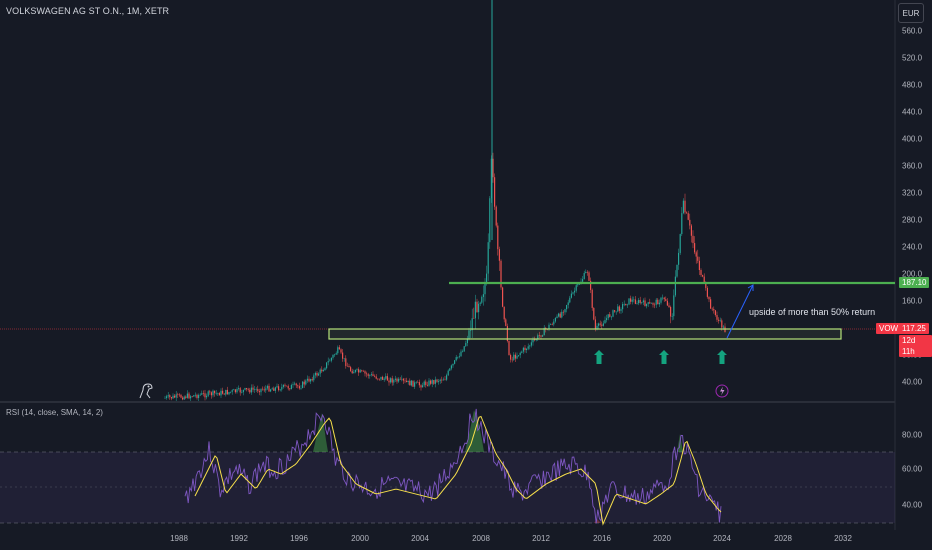 Image resolution: width=932 pixels, height=550 pixels. Describe the element at coordinates (912, 193) in the screenshot. I see `price-tick: 320.0` at that location.